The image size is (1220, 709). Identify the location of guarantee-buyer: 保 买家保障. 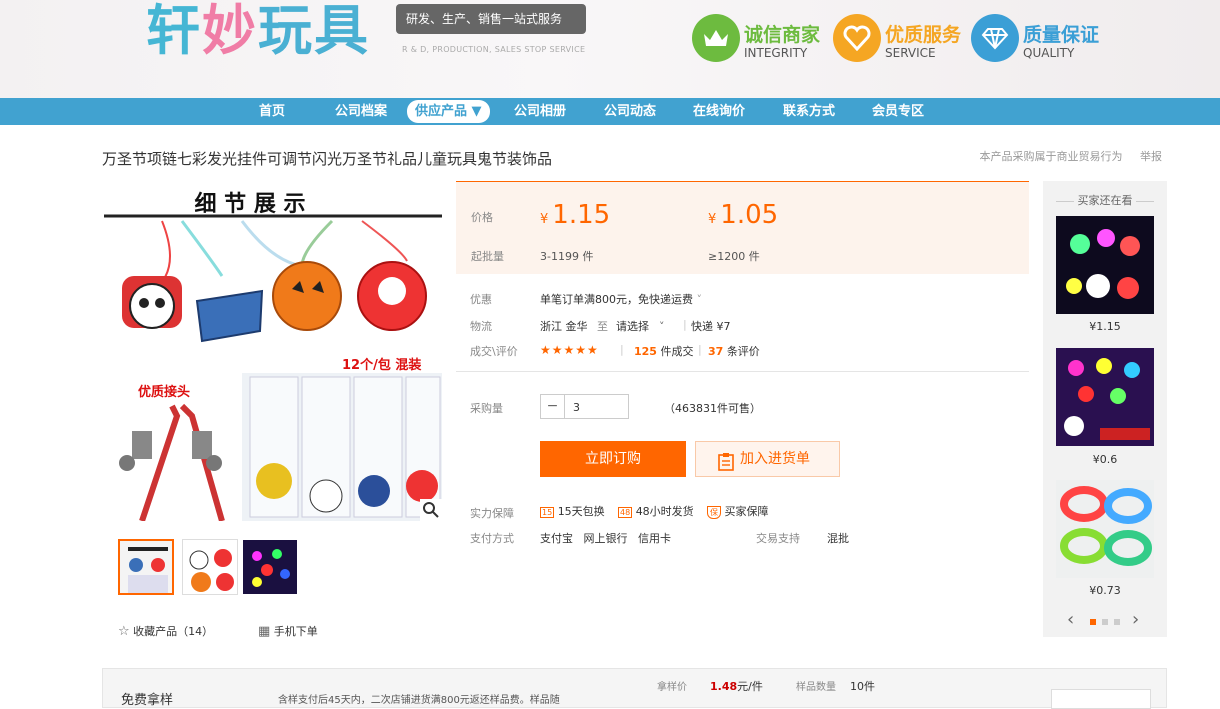
(738, 511).